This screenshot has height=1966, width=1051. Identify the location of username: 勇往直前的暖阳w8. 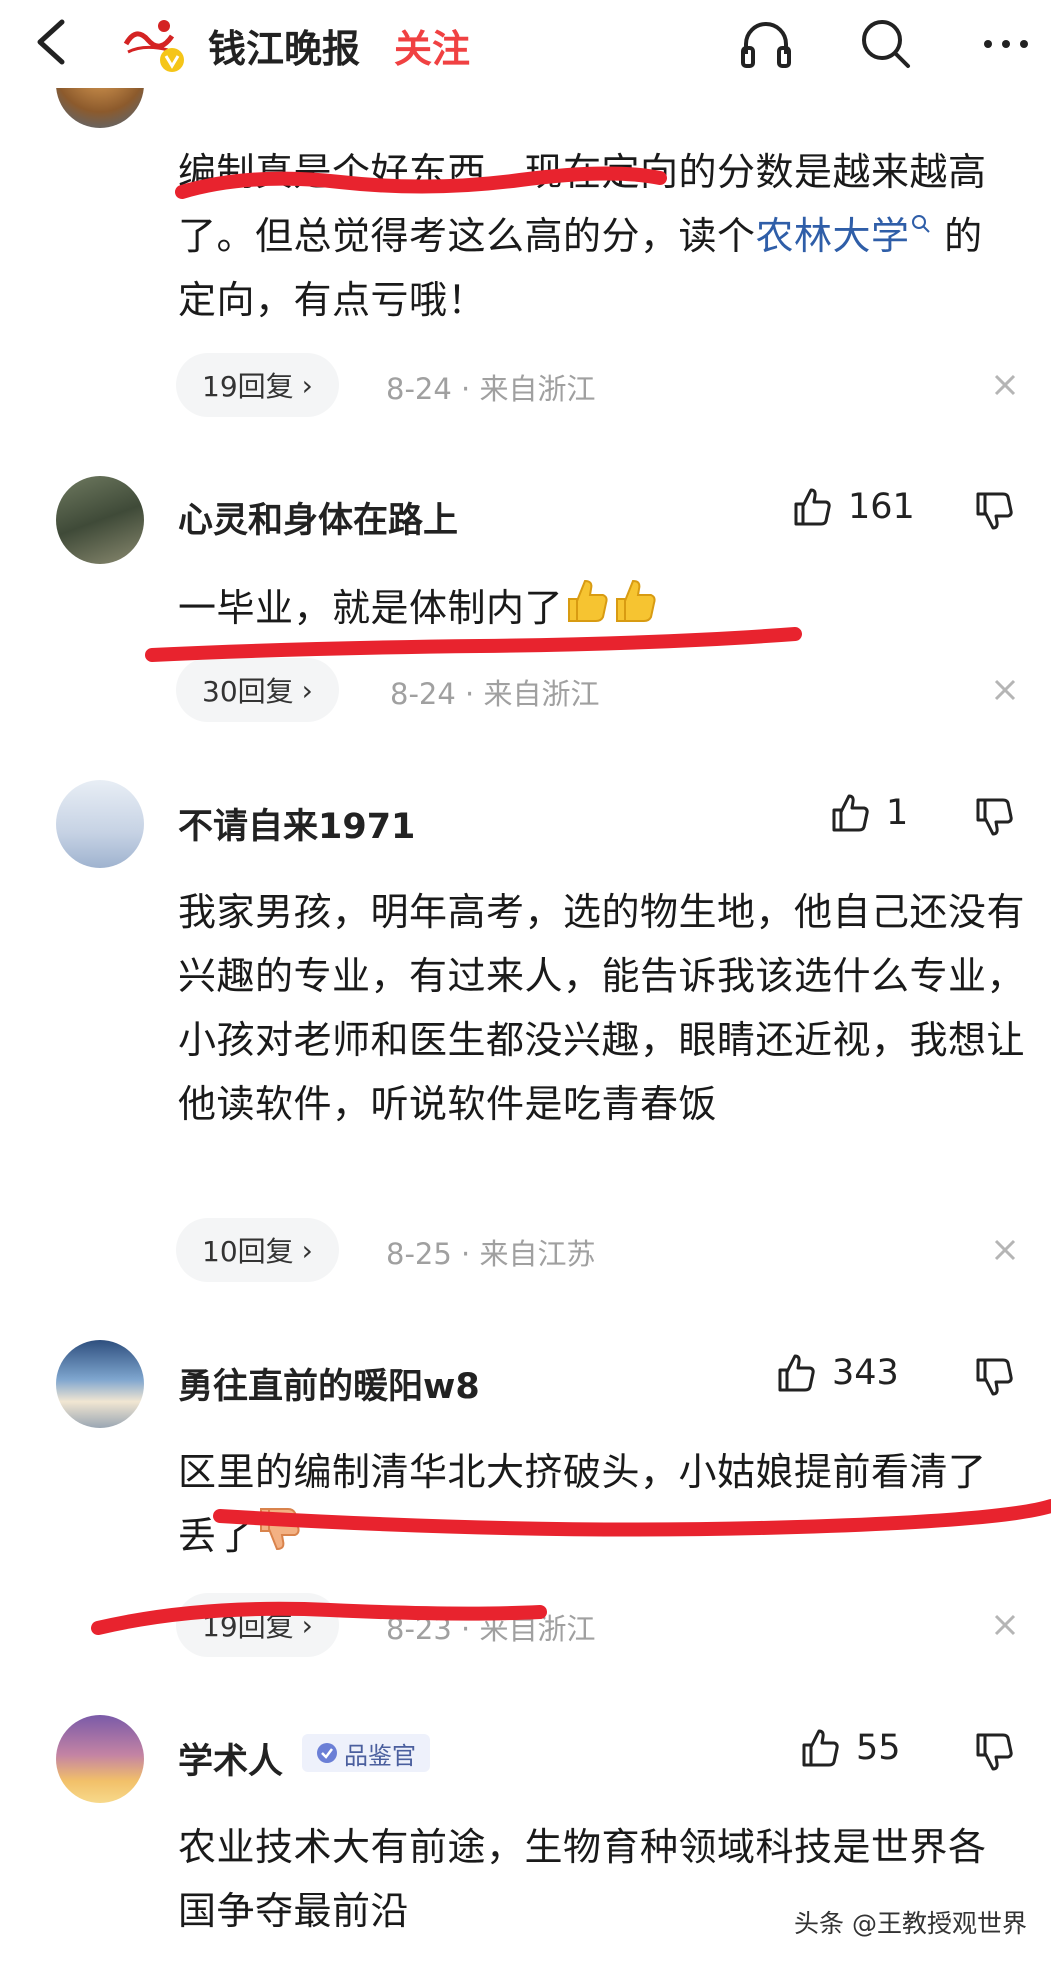
(329, 1383).